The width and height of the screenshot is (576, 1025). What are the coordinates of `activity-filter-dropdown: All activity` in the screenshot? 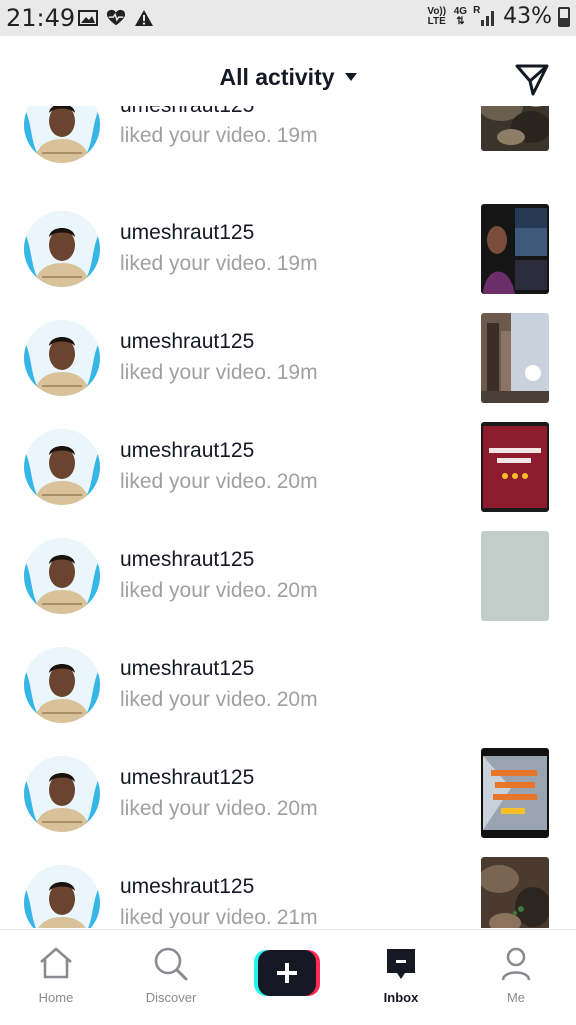 It's located at (288, 77).